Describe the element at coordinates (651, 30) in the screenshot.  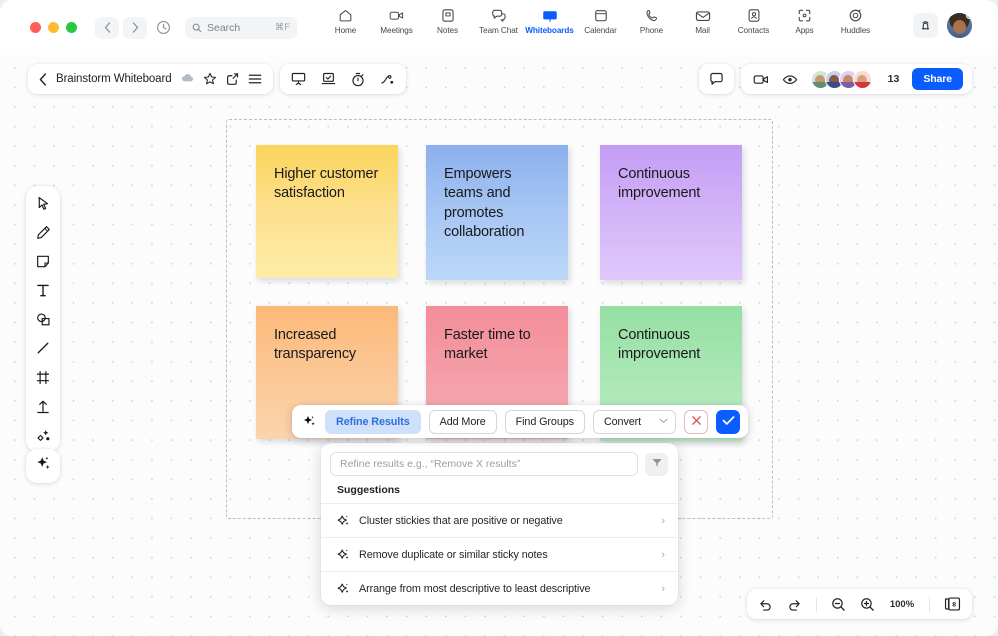
I see `nav-label: Phone` at that location.